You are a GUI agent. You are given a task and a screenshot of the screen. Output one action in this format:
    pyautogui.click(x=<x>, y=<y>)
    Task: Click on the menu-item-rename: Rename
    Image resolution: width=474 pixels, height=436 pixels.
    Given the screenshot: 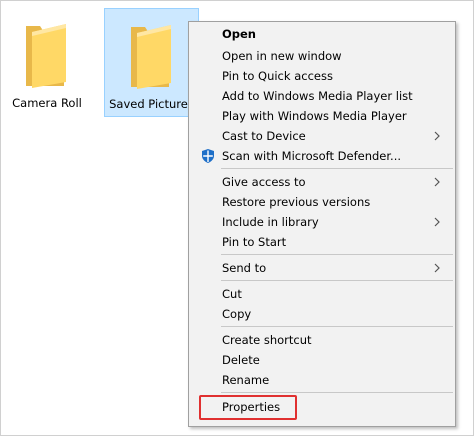 What is the action you would take?
    pyautogui.click(x=322, y=380)
    